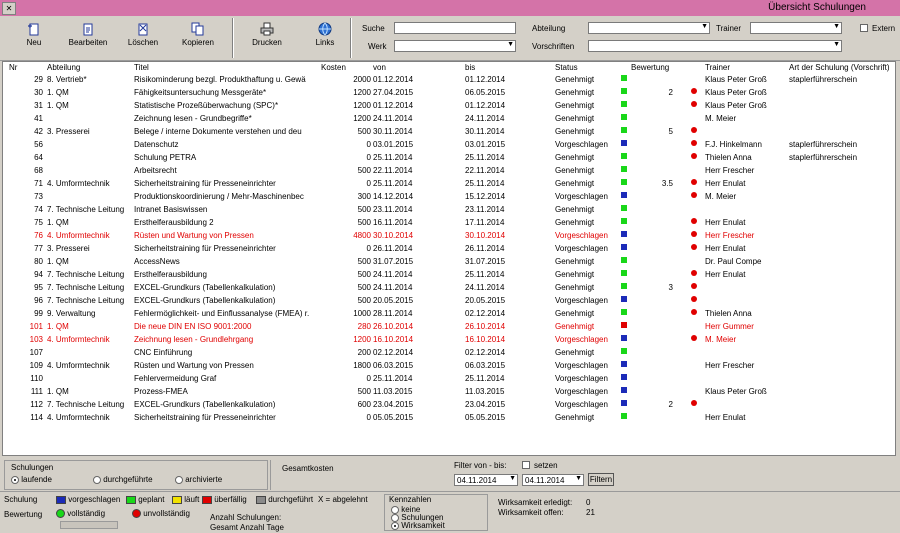 The image size is (900, 533). I want to click on col-nr: Nr, so click(13, 67).